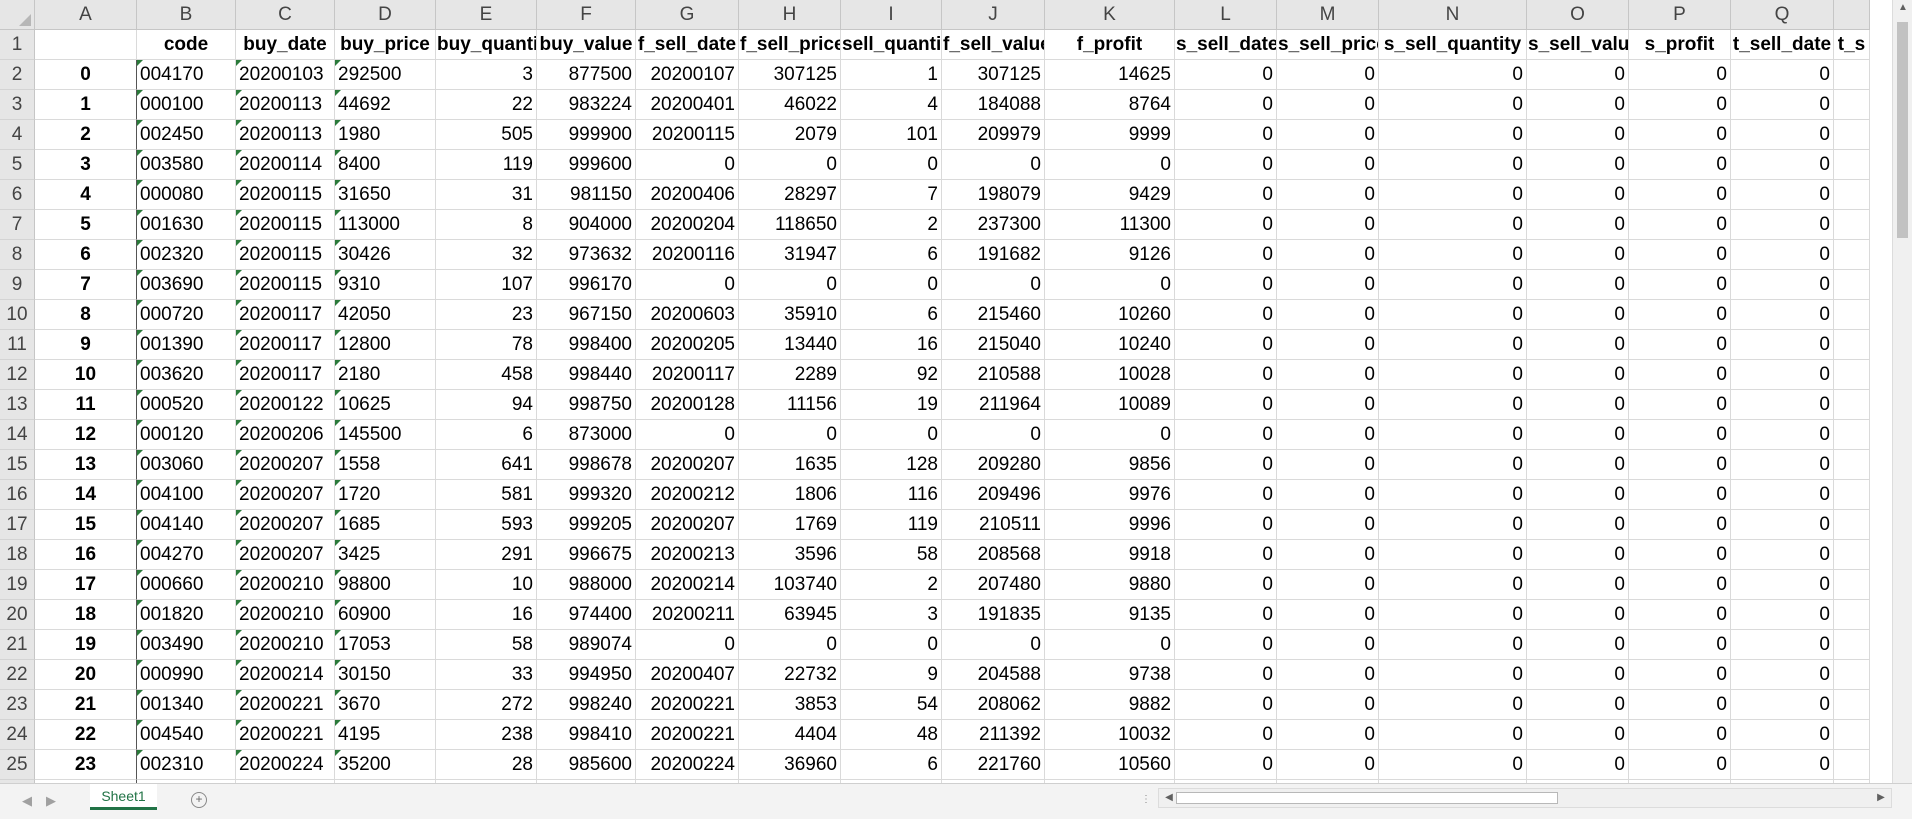 This screenshot has width=1912, height=819. I want to click on table-cell: 998750, so click(586, 405).